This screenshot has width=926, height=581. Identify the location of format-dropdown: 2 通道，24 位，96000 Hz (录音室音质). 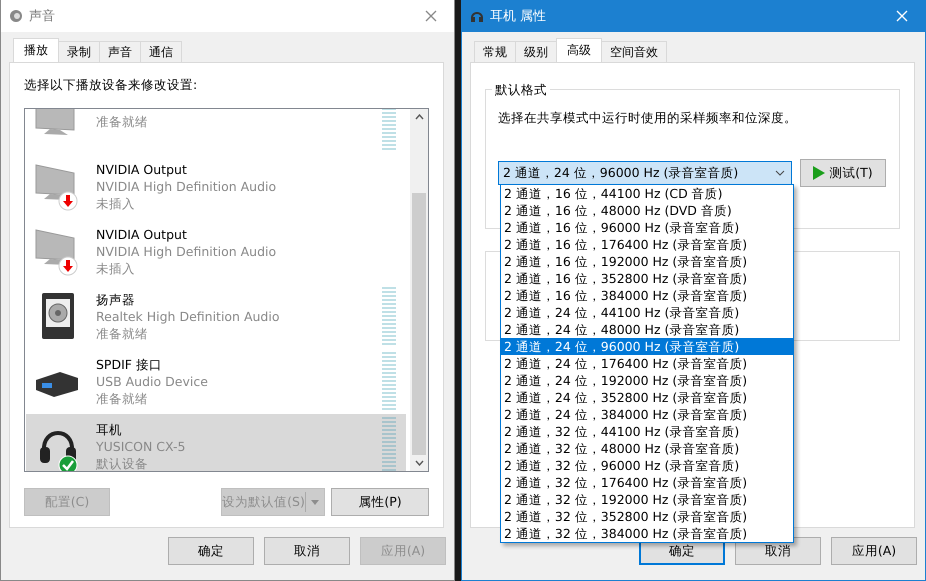
(645, 173).